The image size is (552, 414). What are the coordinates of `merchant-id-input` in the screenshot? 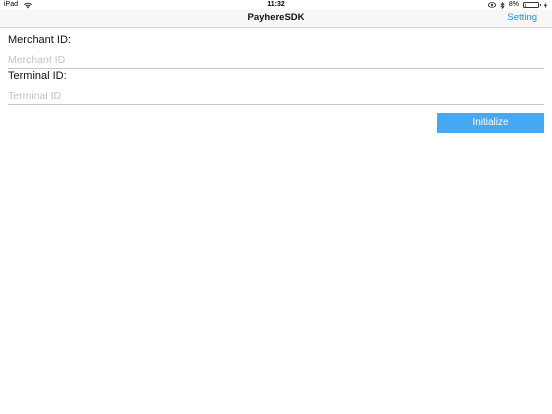 It's located at (276, 60).